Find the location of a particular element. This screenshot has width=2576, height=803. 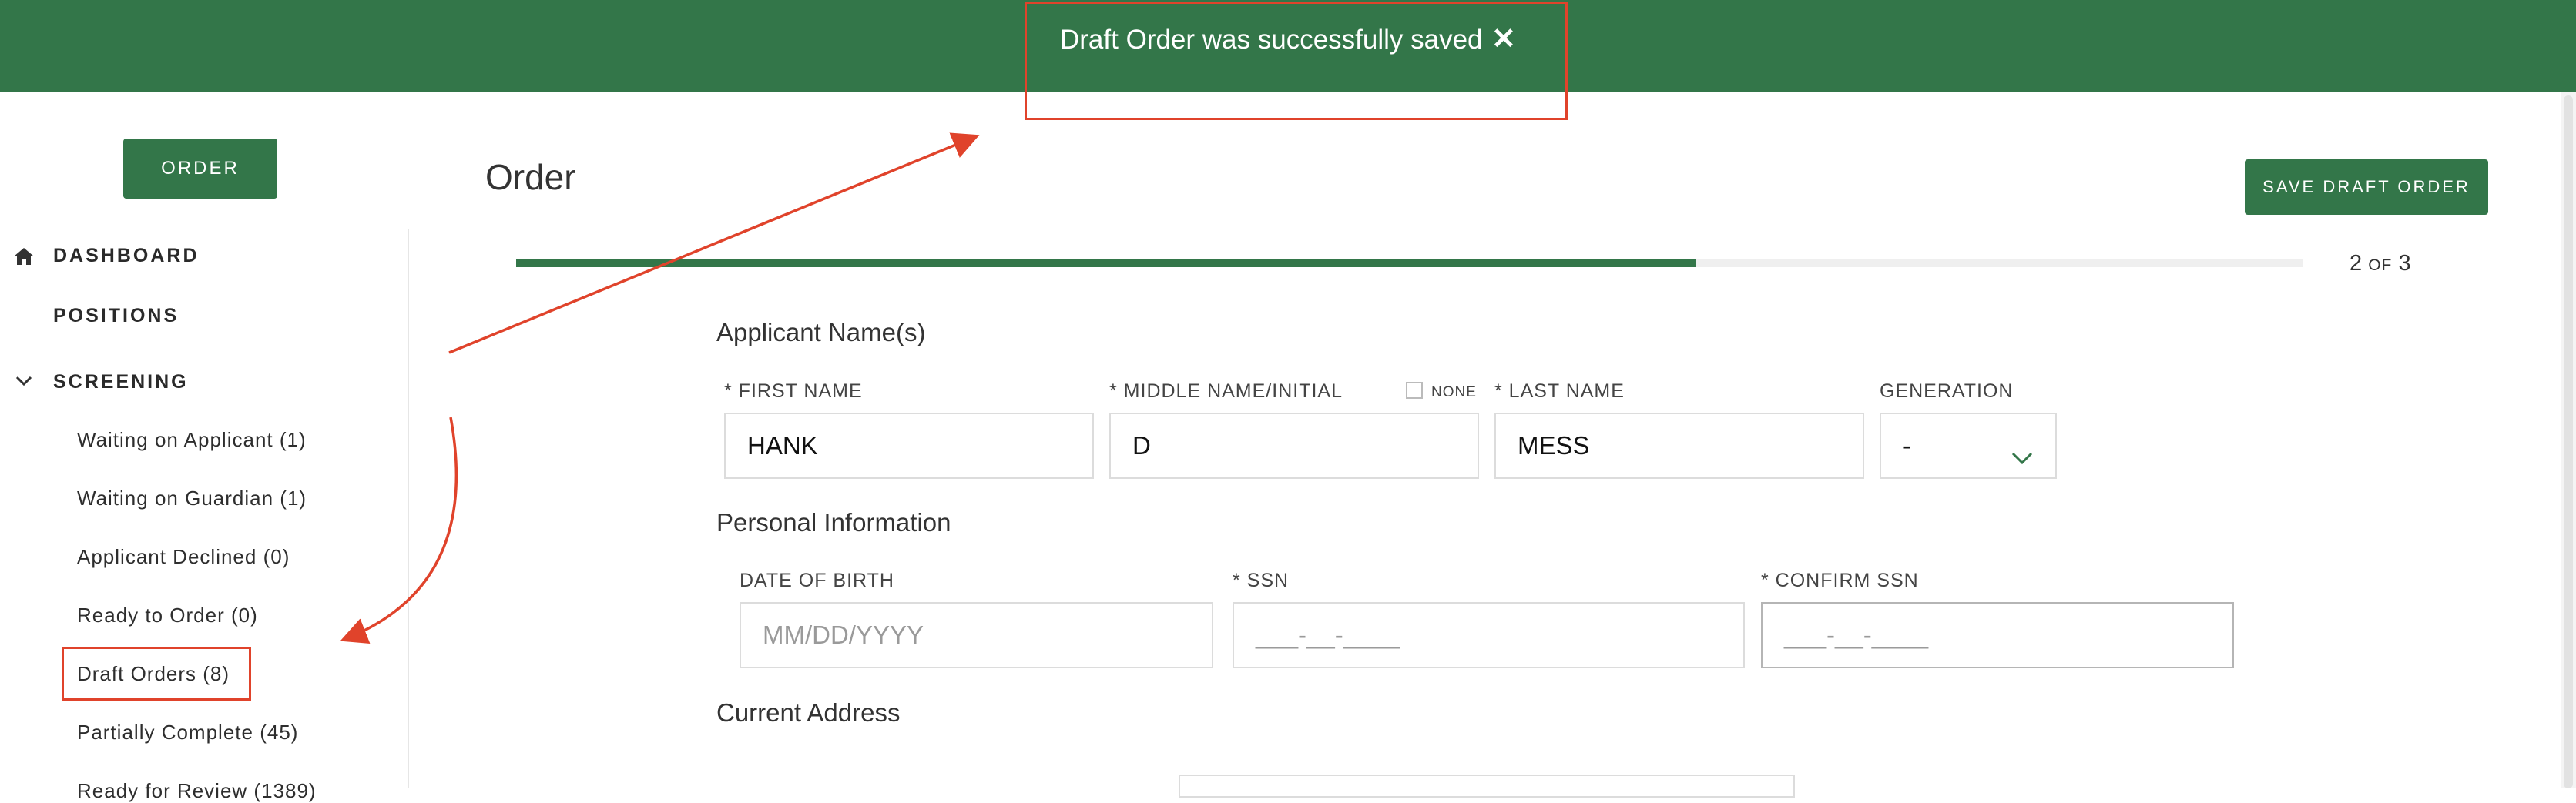

last-name-field: MESS is located at coordinates (1679, 446).